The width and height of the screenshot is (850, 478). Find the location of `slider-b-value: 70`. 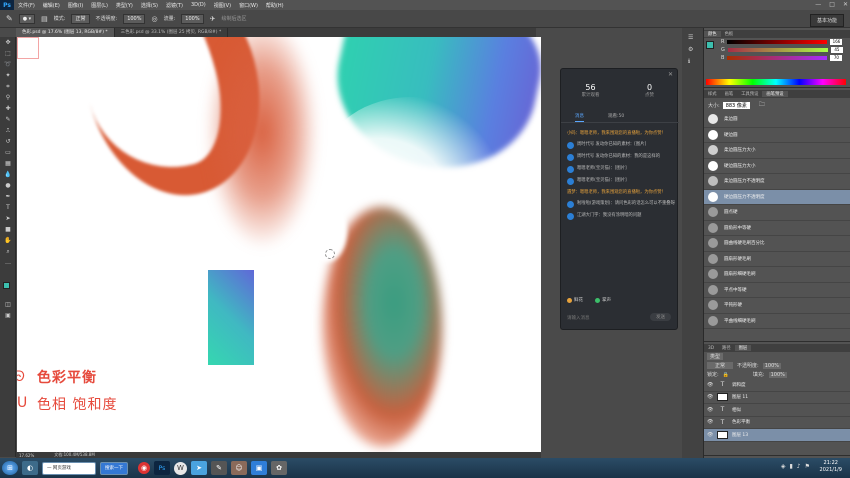

slider-b-value: 70 is located at coordinates (836, 58).